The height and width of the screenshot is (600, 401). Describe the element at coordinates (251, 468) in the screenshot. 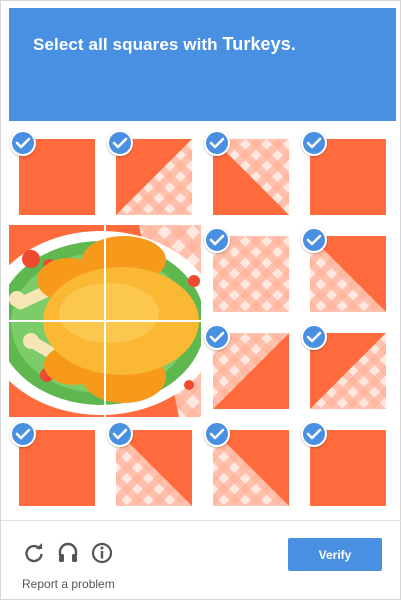

I see `grid-tile-r3-c2` at that location.